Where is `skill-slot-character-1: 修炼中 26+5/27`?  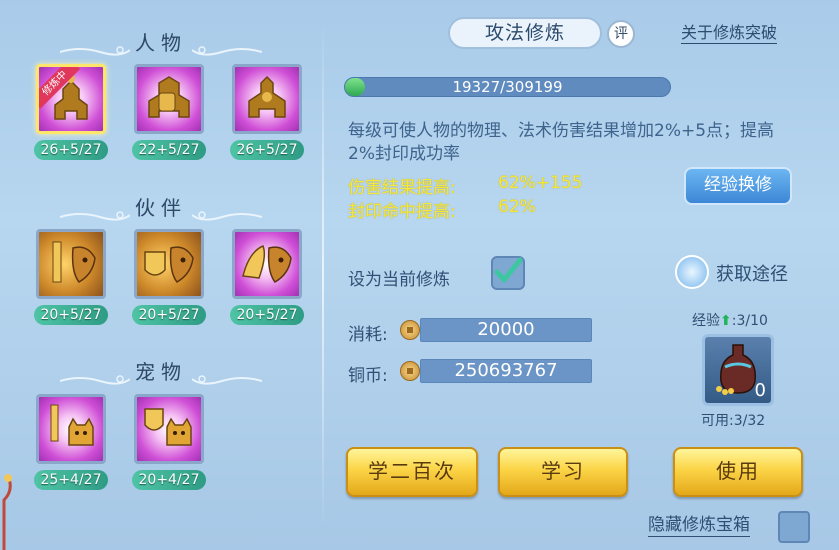 skill-slot-character-1: 修炼中 26+5/27 is located at coordinates (71, 112).